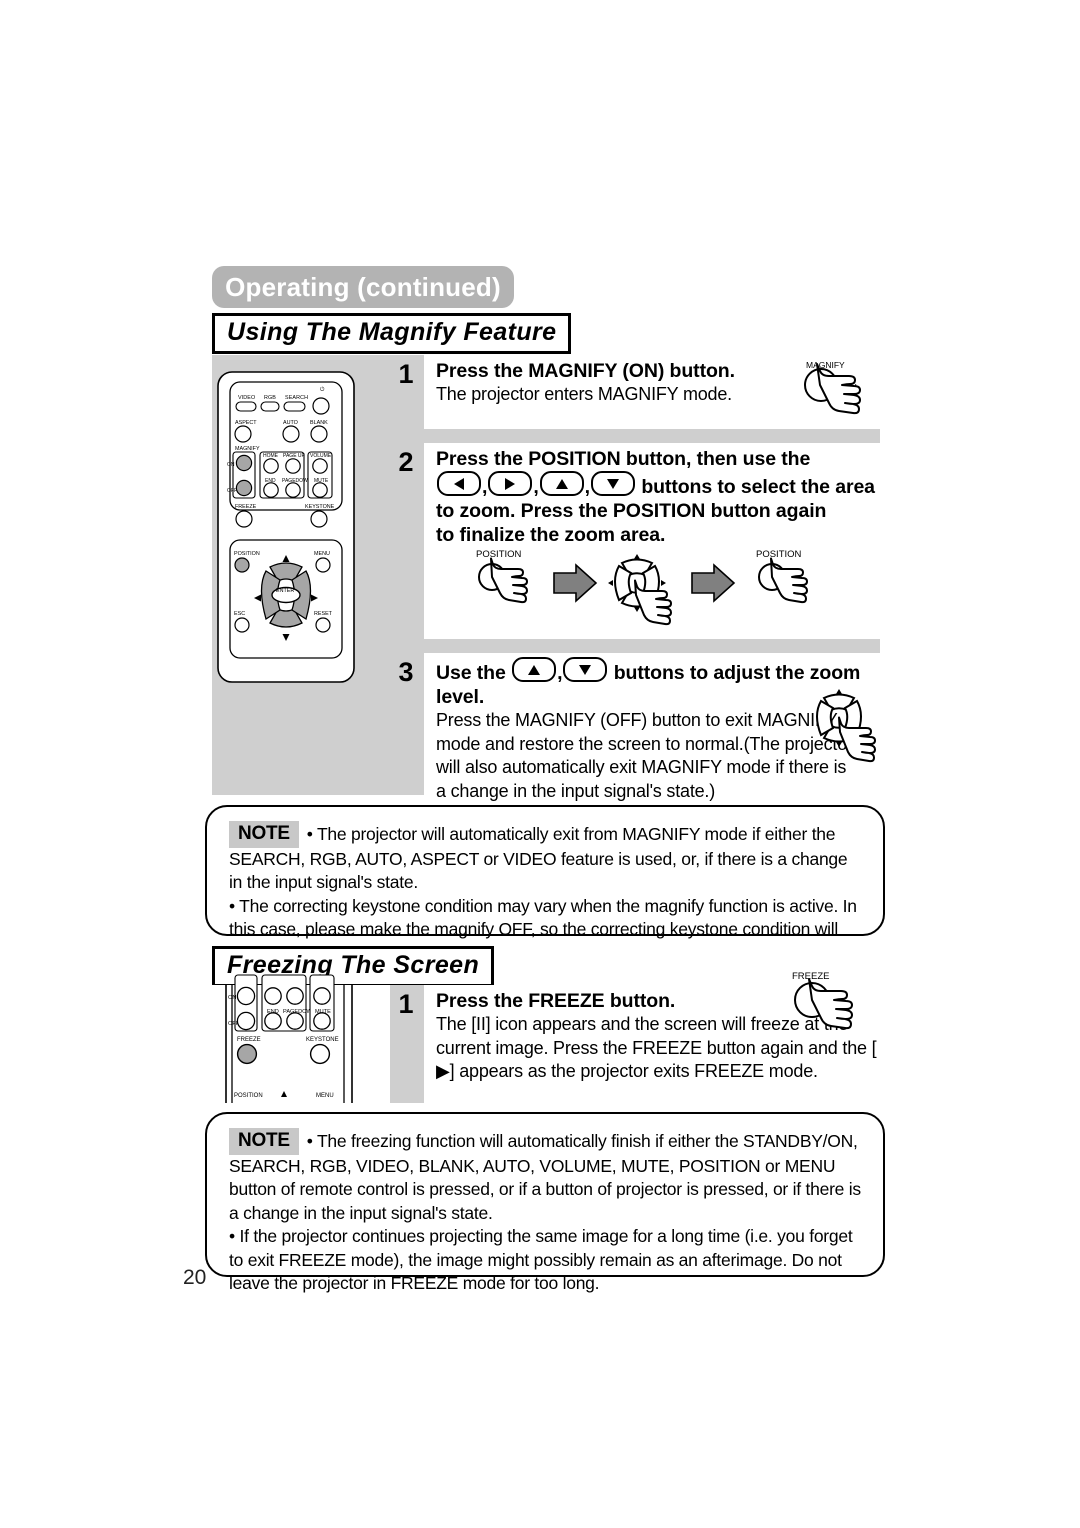  I want to click on step-title-line4: to finalize the zoom area., so click(551, 535).